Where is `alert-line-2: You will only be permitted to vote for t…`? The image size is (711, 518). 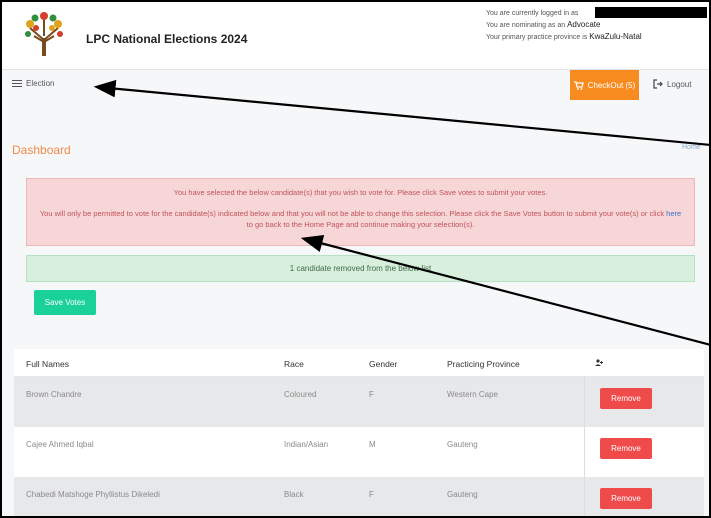
alert-line-2: You will only be permitted to vote for t… is located at coordinates (360, 219).